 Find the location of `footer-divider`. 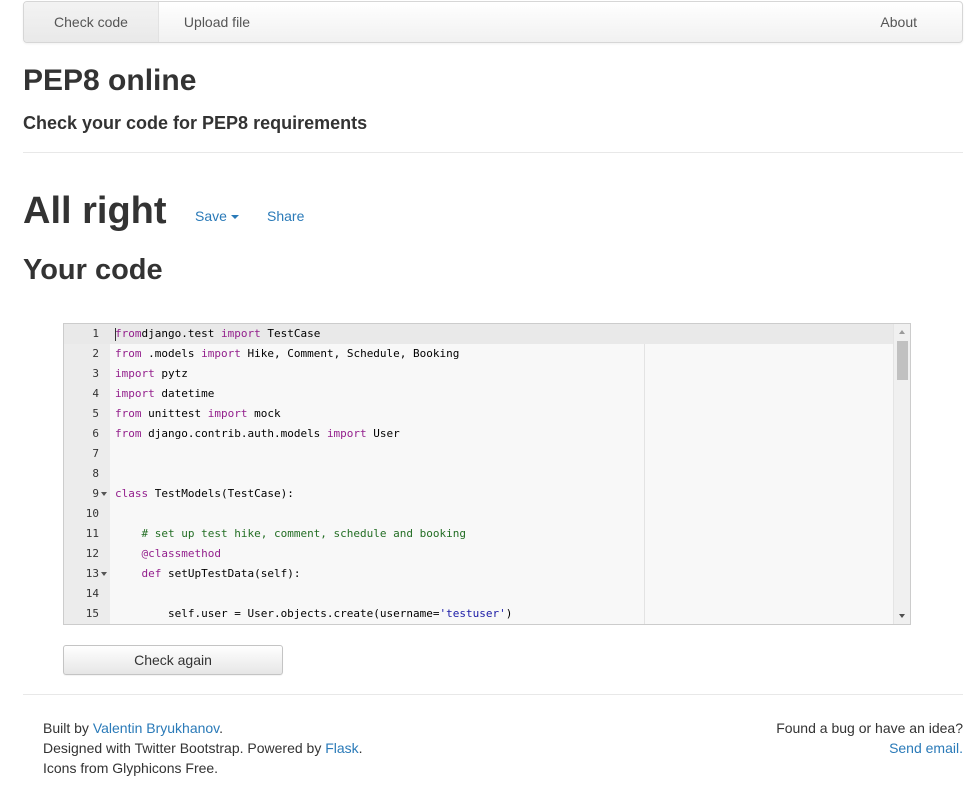

footer-divider is located at coordinates (493, 694).